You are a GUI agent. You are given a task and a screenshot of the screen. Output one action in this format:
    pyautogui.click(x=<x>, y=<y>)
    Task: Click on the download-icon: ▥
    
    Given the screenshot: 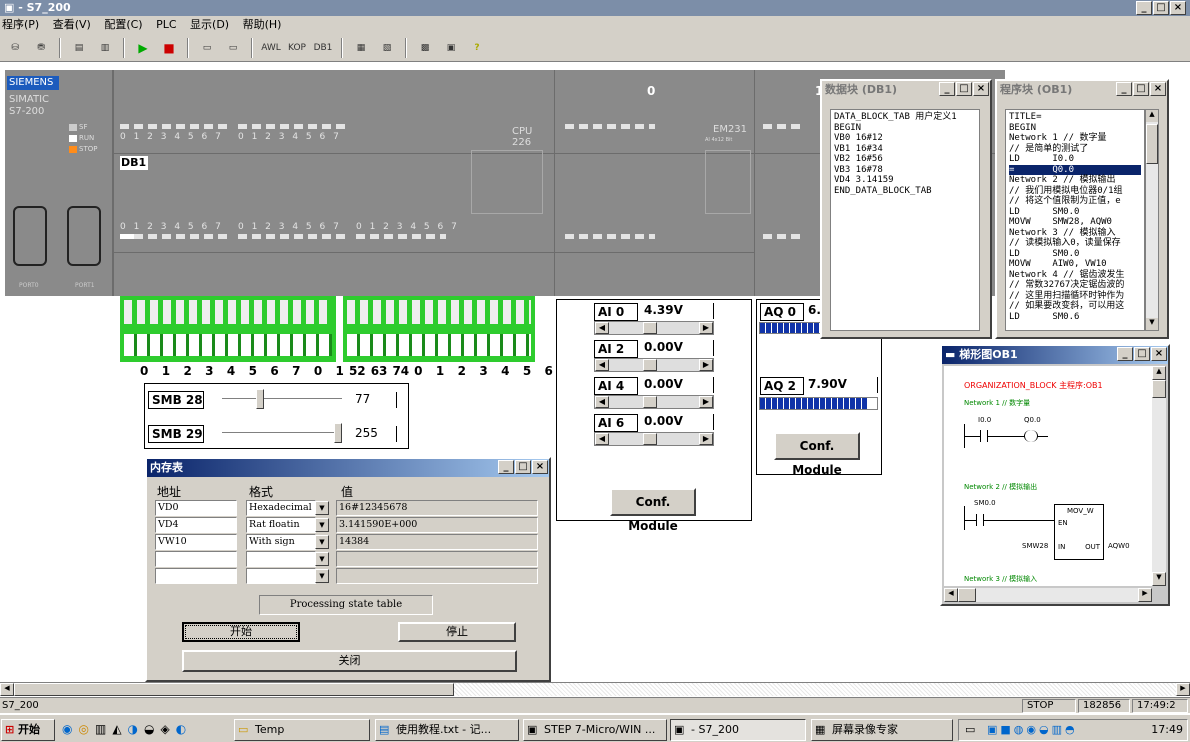 What is the action you would take?
    pyautogui.click(x=105, y=48)
    